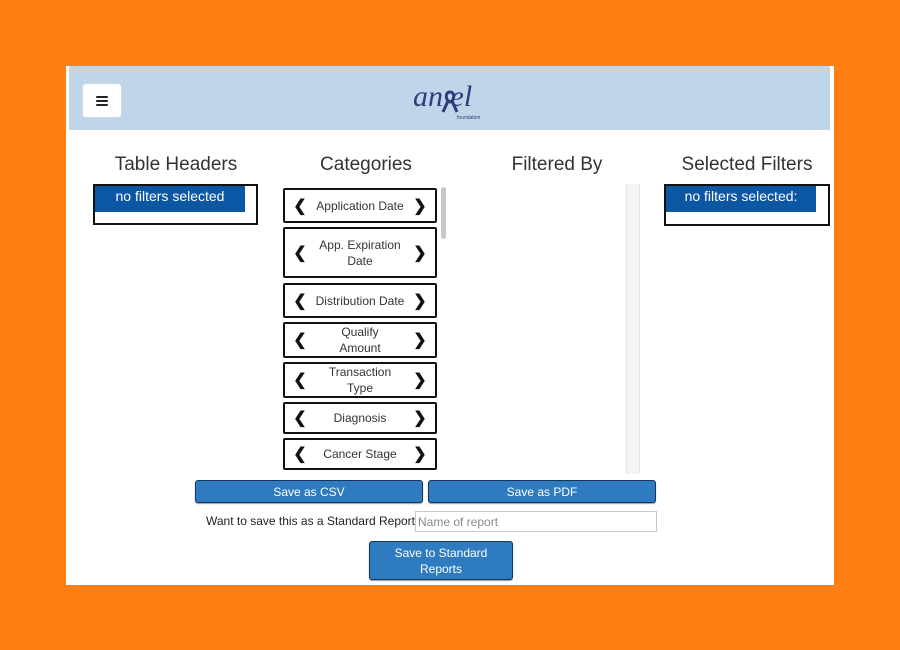 Image resolution: width=900 pixels, height=650 pixels. I want to click on report-name-input, so click(536, 521).